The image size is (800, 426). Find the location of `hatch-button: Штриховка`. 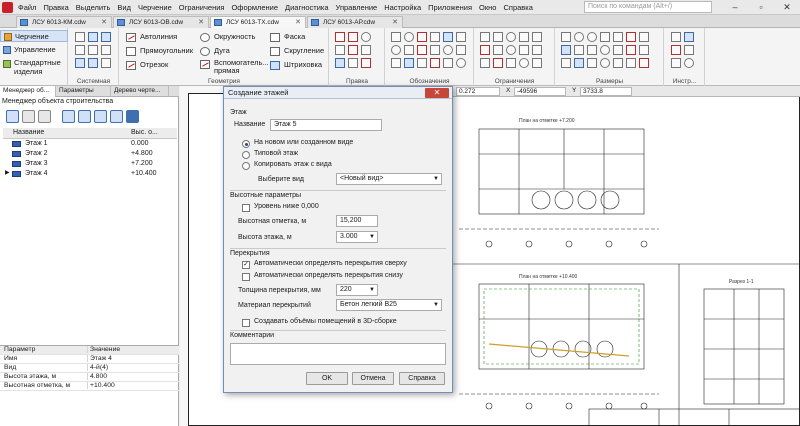

hatch-button: Штриховка is located at coordinates (296, 65).